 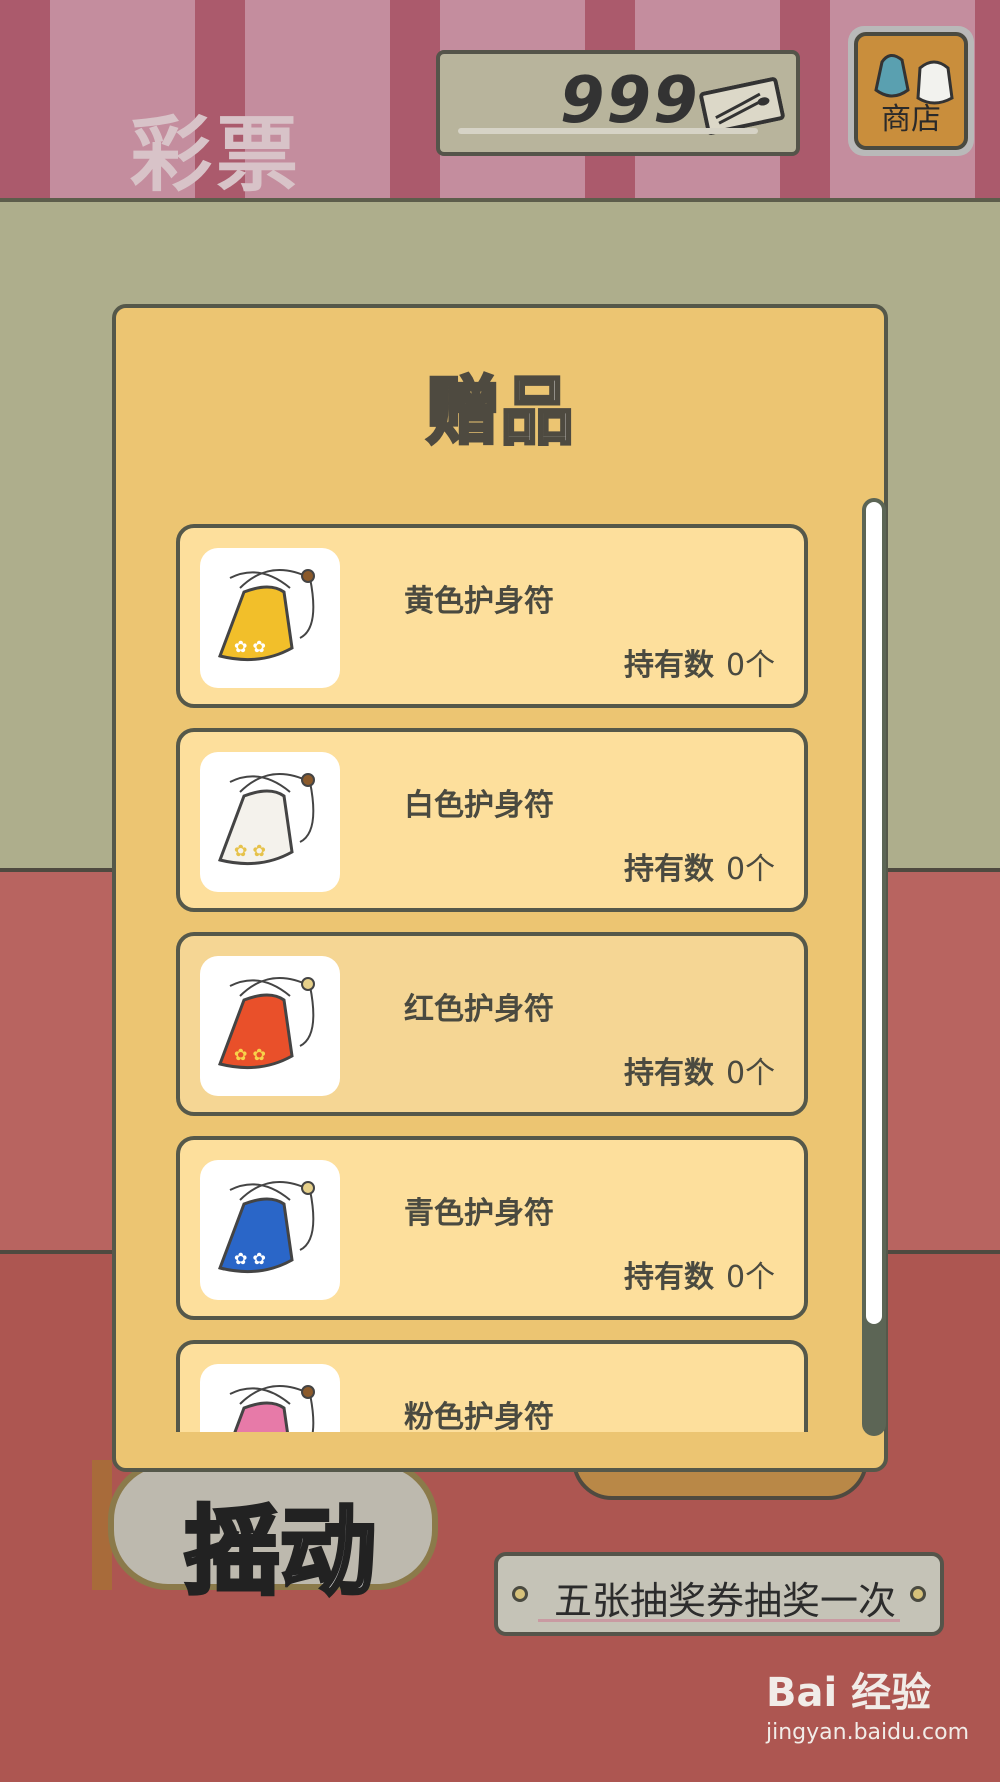 I want to click on shop-button: 商店, so click(x=911, y=91).